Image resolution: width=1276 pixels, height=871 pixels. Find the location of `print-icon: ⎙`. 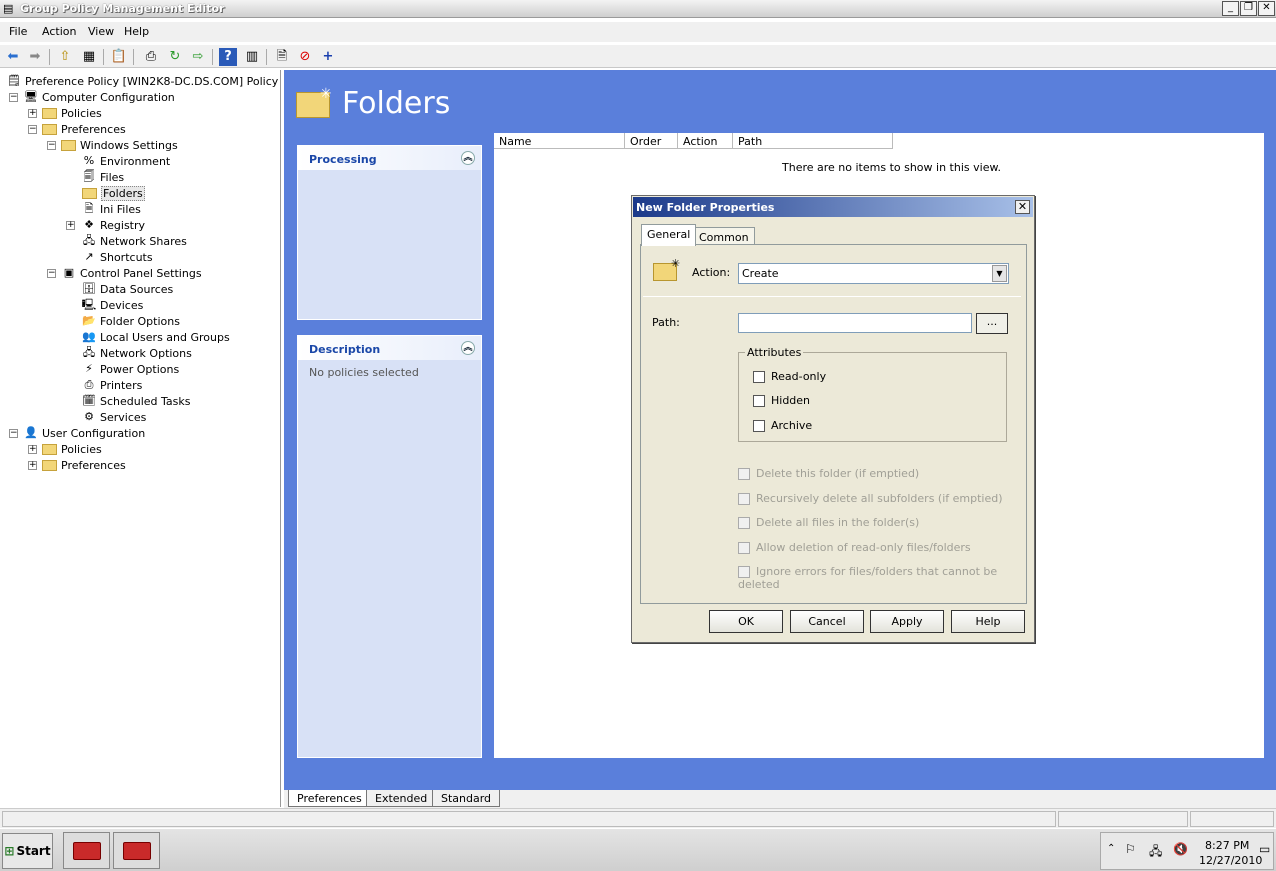

print-icon: ⎙ is located at coordinates (151, 57).